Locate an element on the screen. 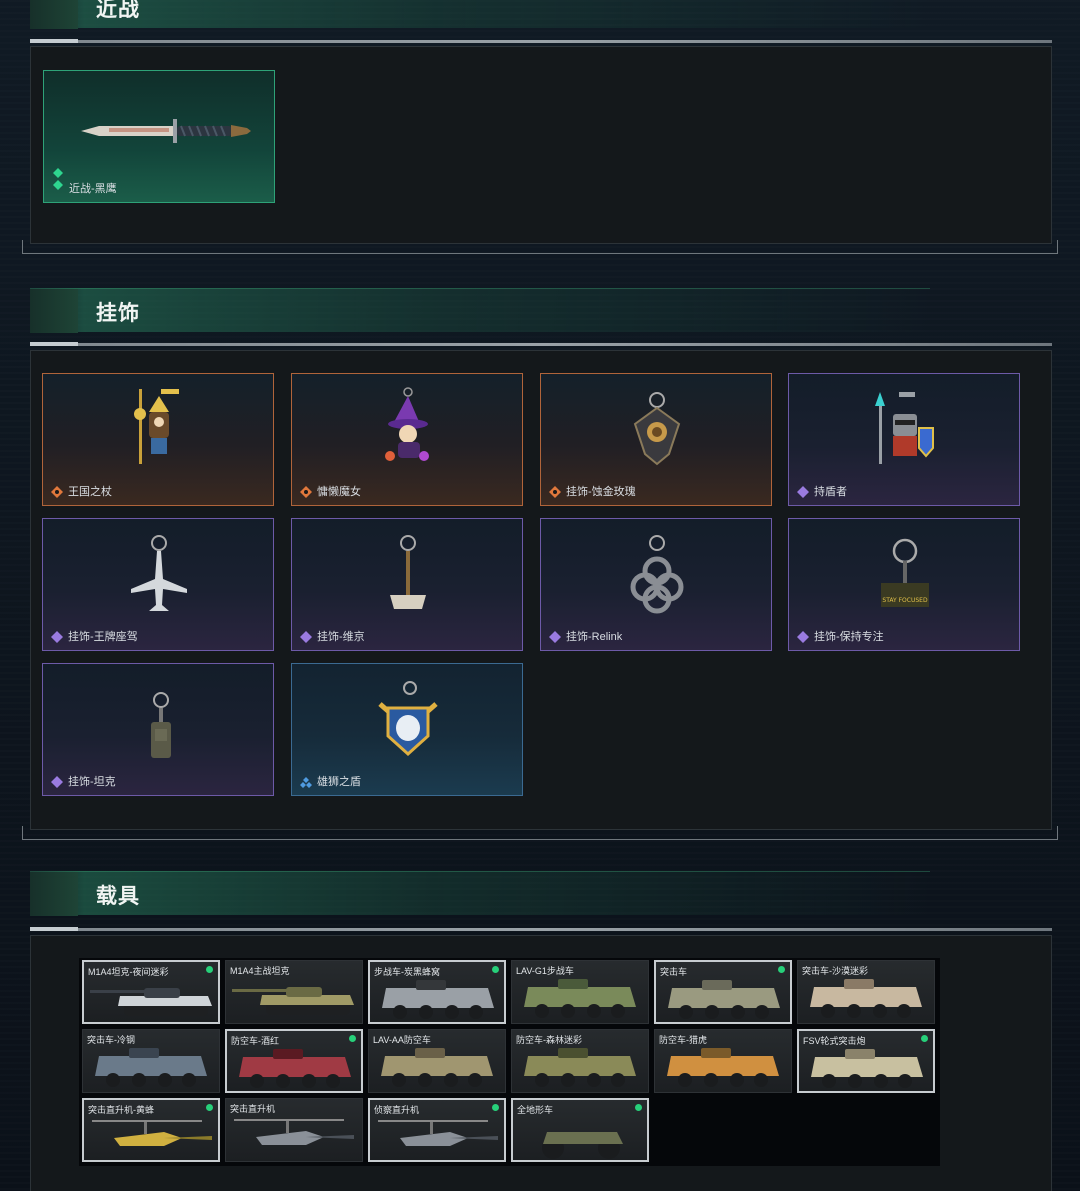  charm-card: 挂饰-Relink is located at coordinates (656, 584).